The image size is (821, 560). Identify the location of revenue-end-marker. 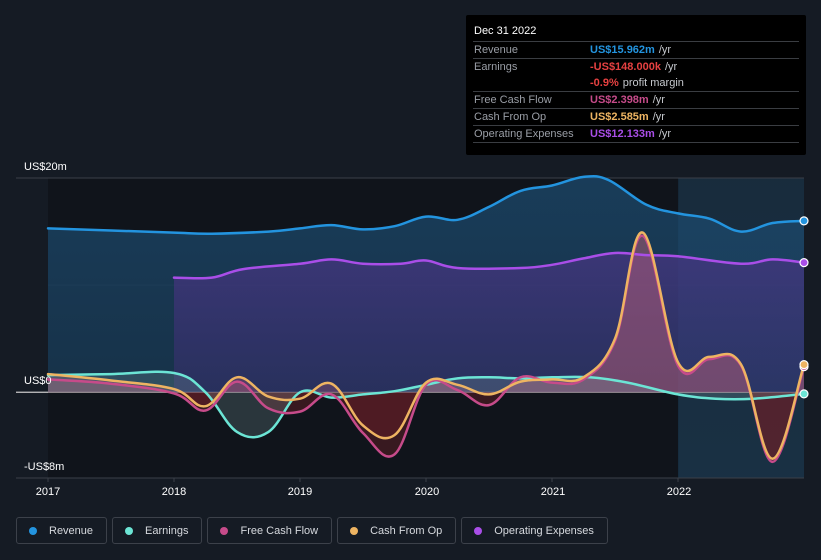
(804, 221).